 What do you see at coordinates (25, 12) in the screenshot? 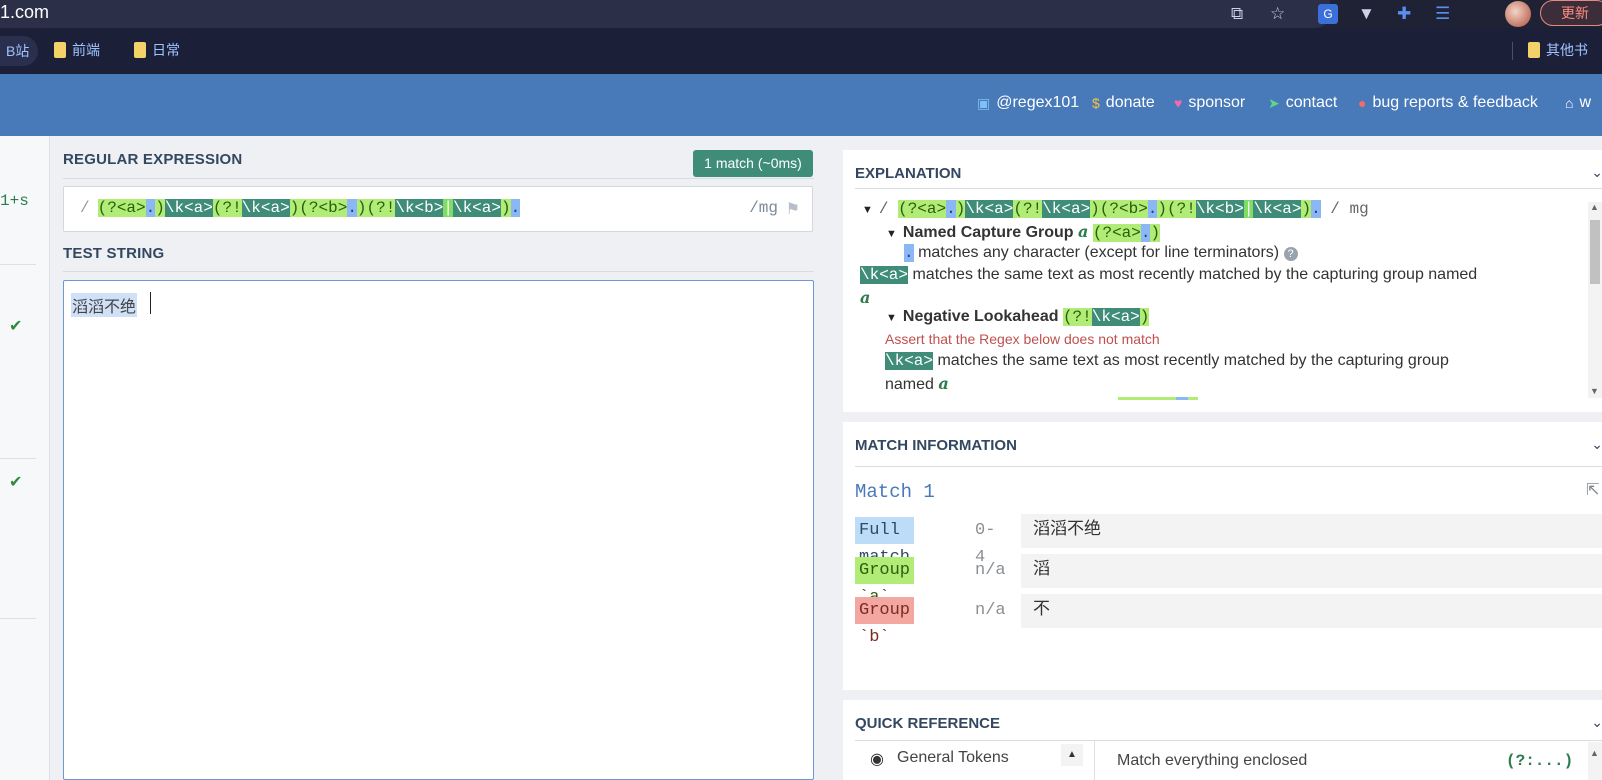
I see `url-text: 1.com` at bounding box center [25, 12].